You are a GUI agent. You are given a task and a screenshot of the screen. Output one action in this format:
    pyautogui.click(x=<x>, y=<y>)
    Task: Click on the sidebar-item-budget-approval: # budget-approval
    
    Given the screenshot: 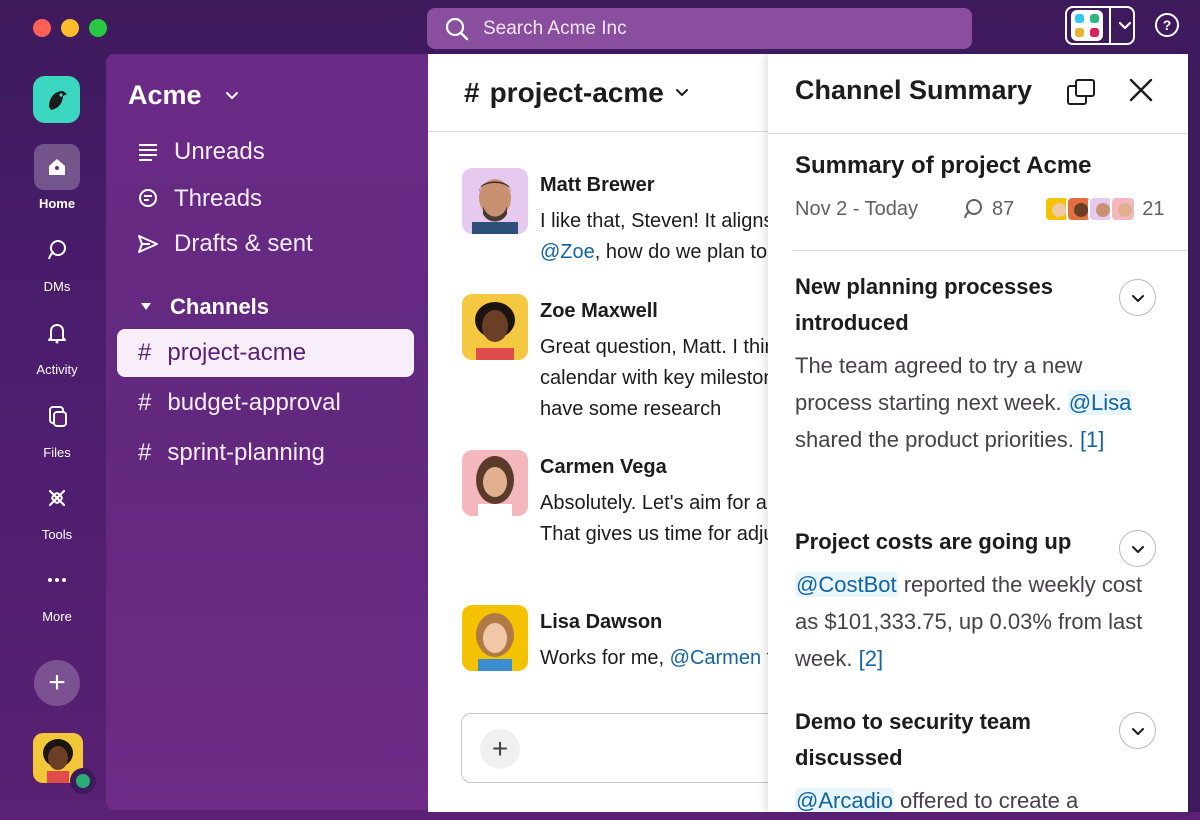 What is the action you would take?
    pyautogui.click(x=265, y=403)
    